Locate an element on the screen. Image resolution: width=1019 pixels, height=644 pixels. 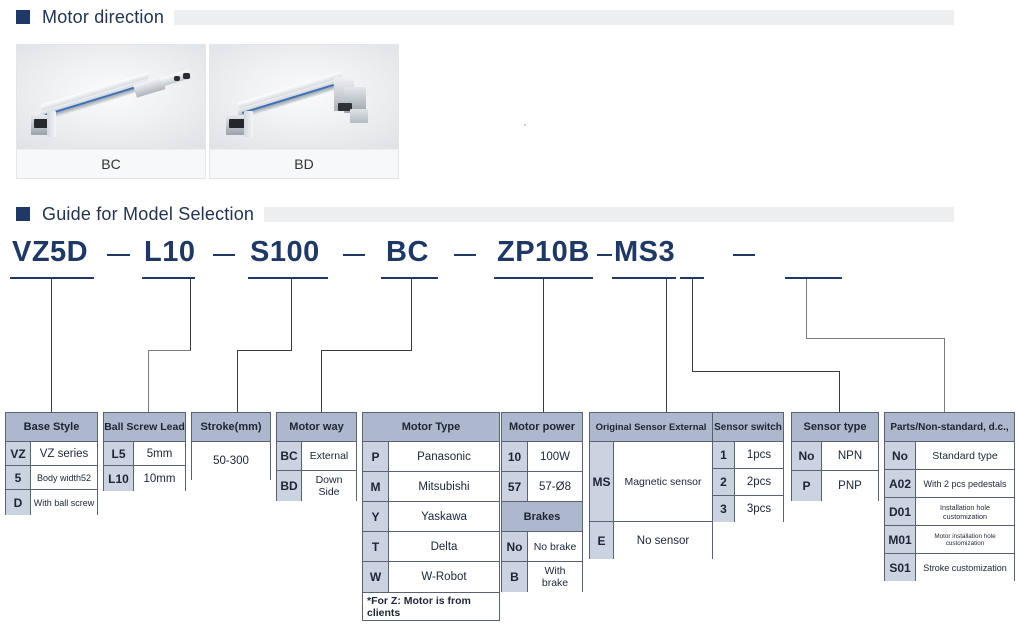
table-row: L5 5mm is located at coordinates (144, 454).